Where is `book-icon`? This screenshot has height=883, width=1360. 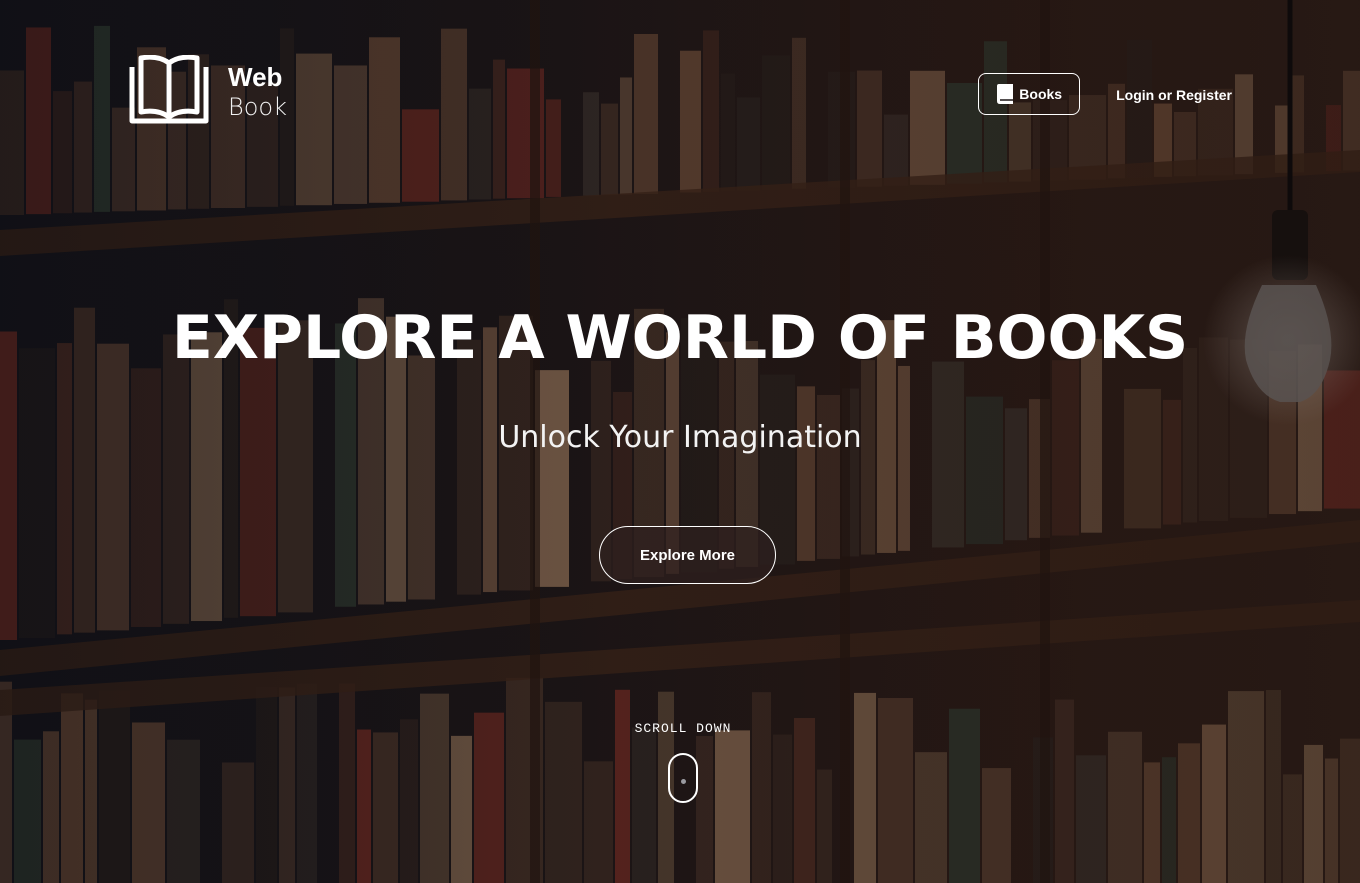 book-icon is located at coordinates (1005, 94).